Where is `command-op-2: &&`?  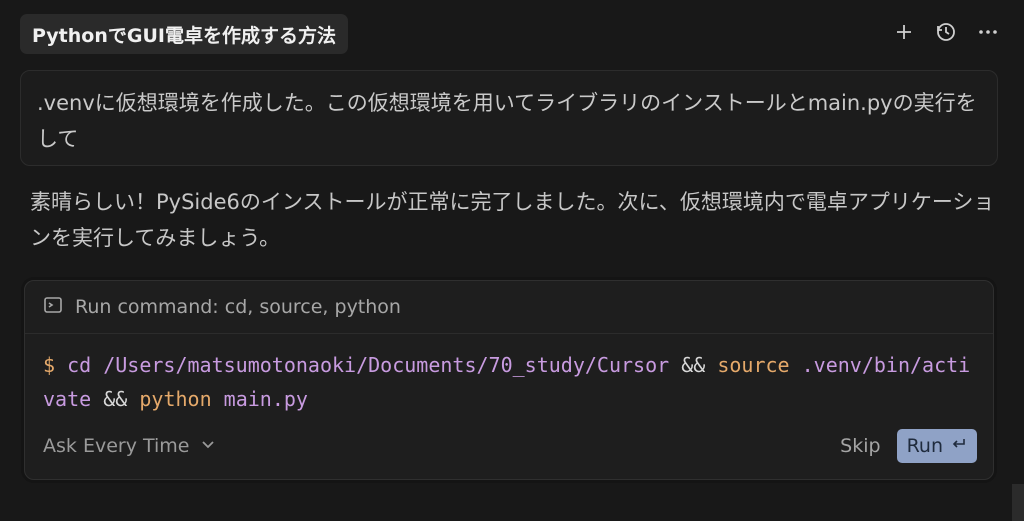
command-op-2: && is located at coordinates (115, 399).